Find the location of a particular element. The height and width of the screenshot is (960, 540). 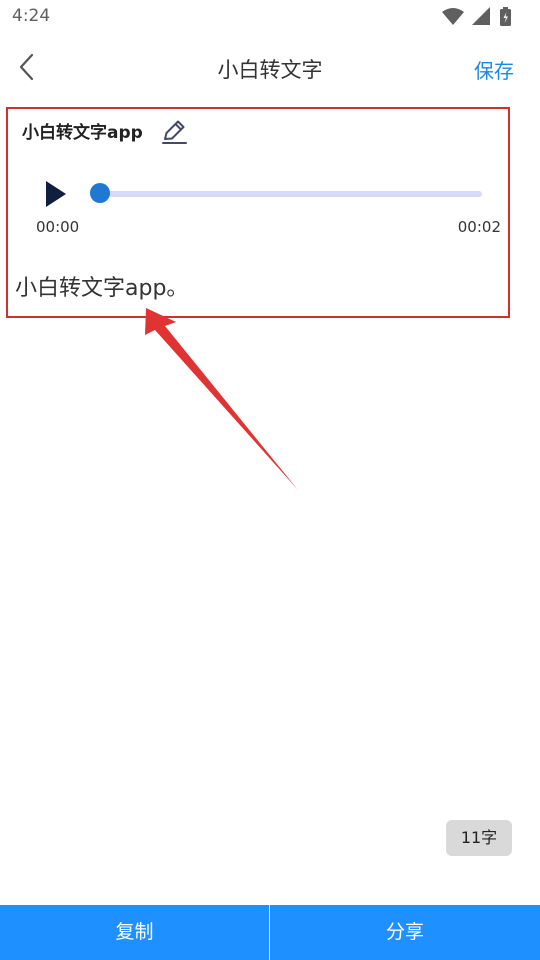

pencil-icon is located at coordinates (174, 132).